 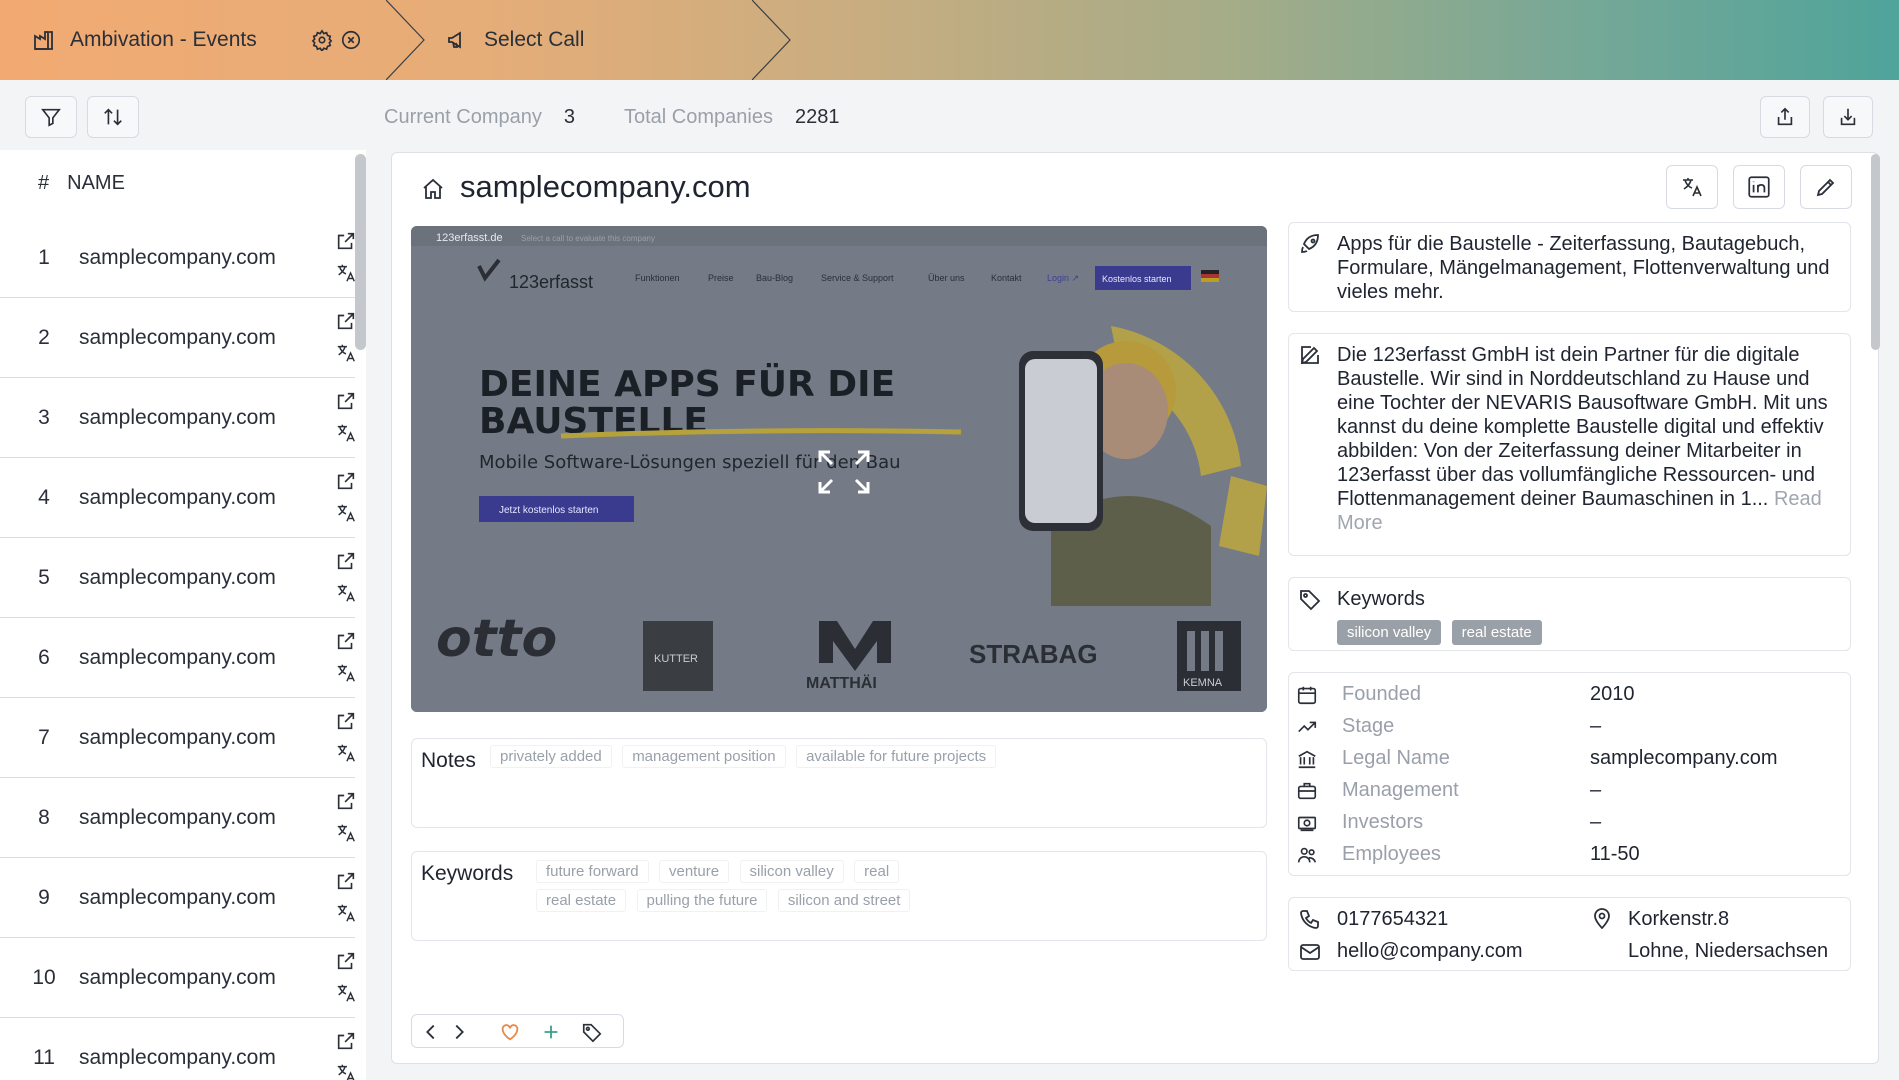 I want to click on preview-nav-item: Über uns, so click(x=946, y=278).